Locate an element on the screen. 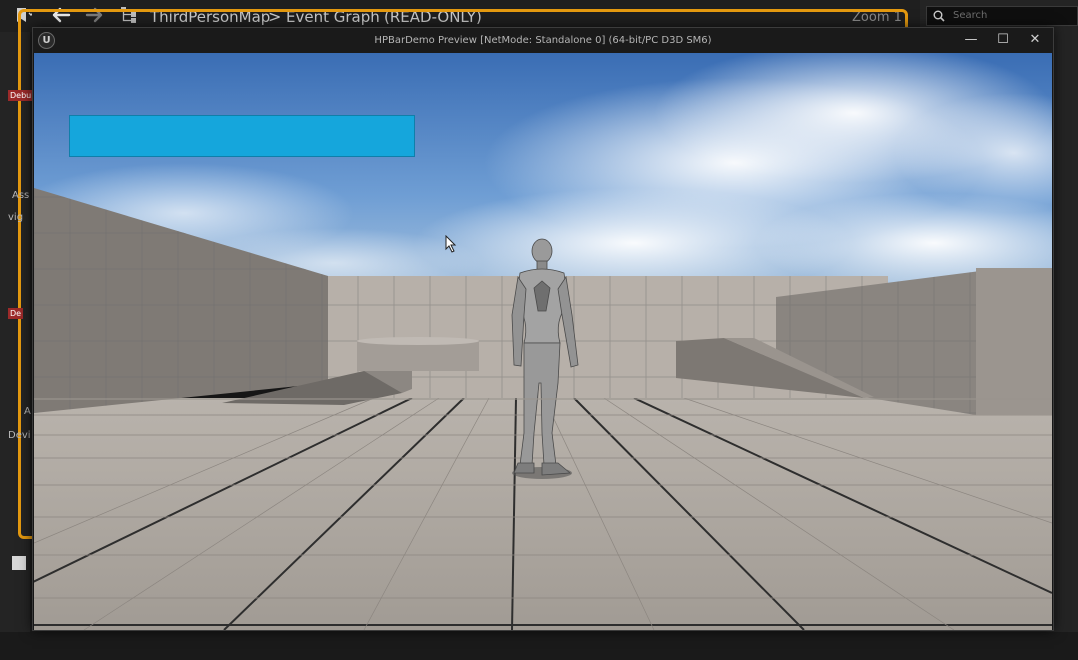 This screenshot has height=660, width=1078. search-box is located at coordinates (1002, 16).